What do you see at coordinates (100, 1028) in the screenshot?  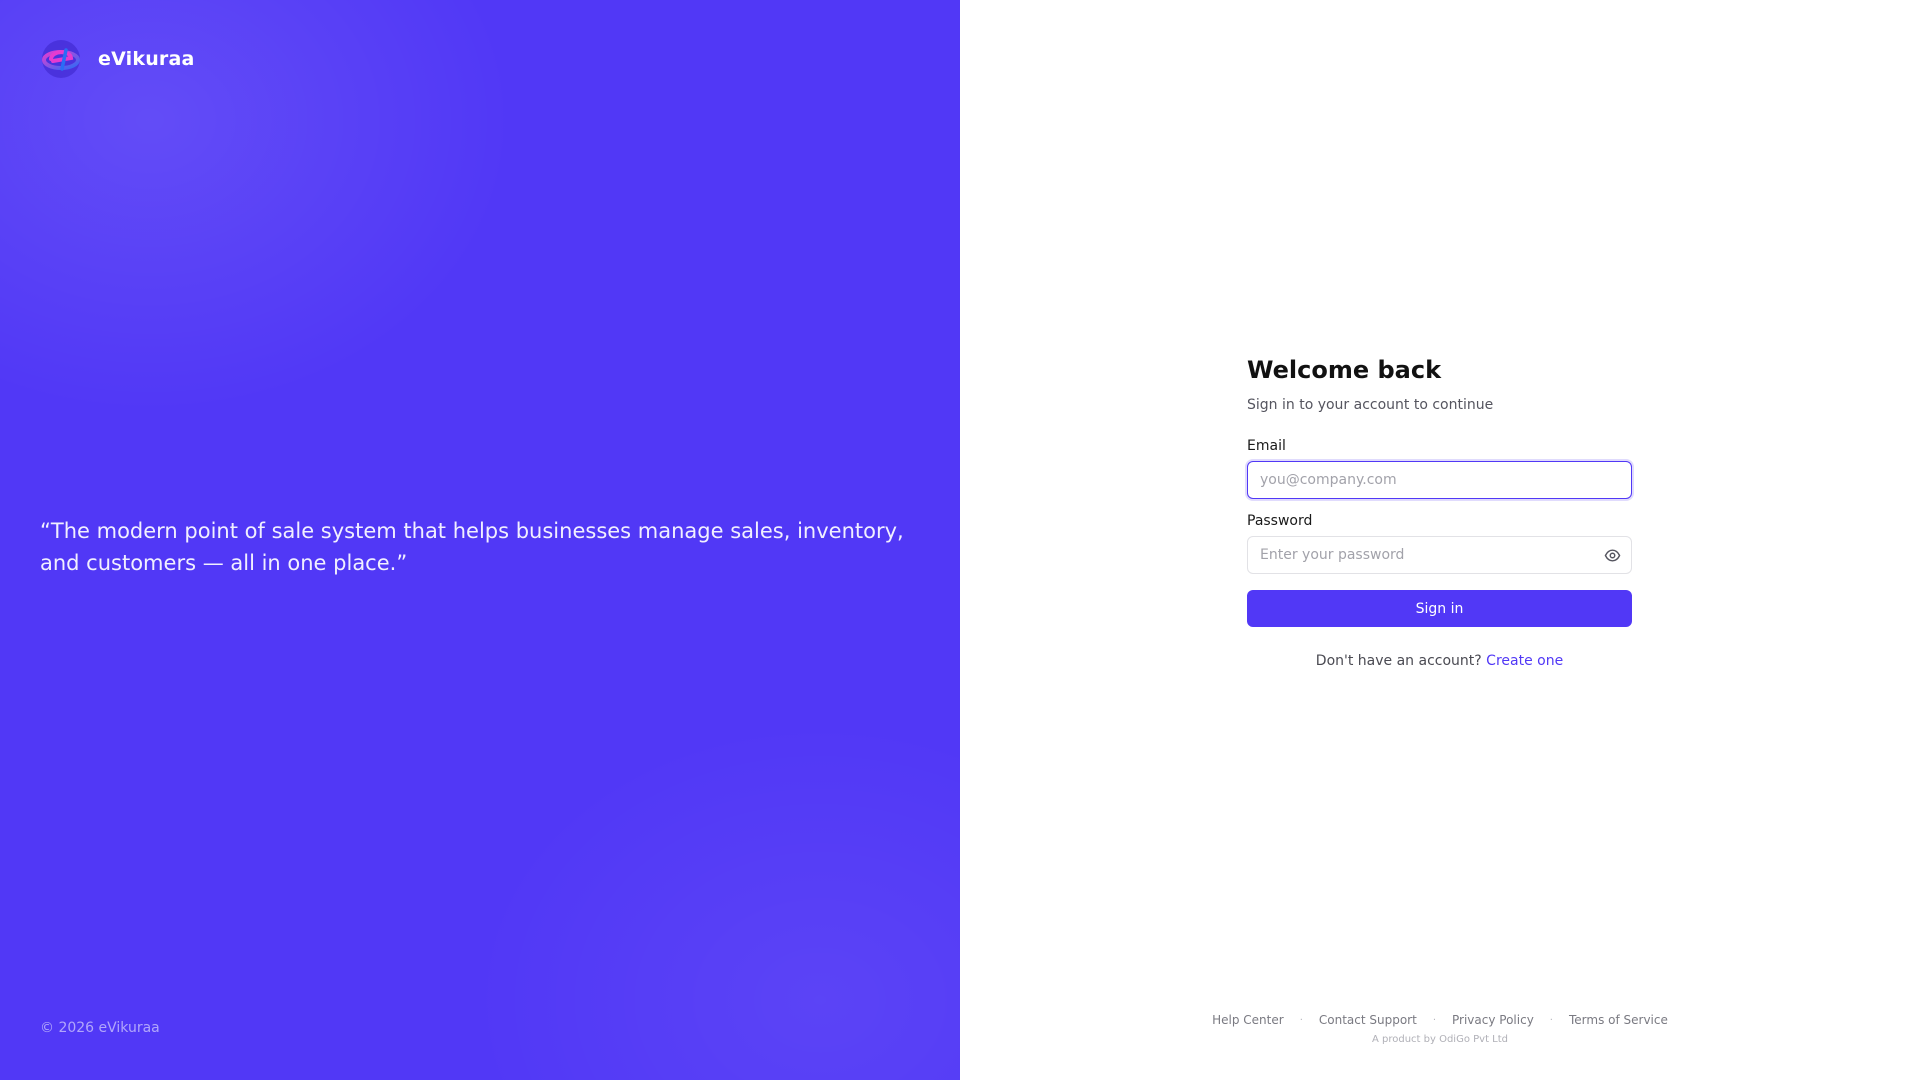 I see `copyright: © 2026 eVikuraa` at bounding box center [100, 1028].